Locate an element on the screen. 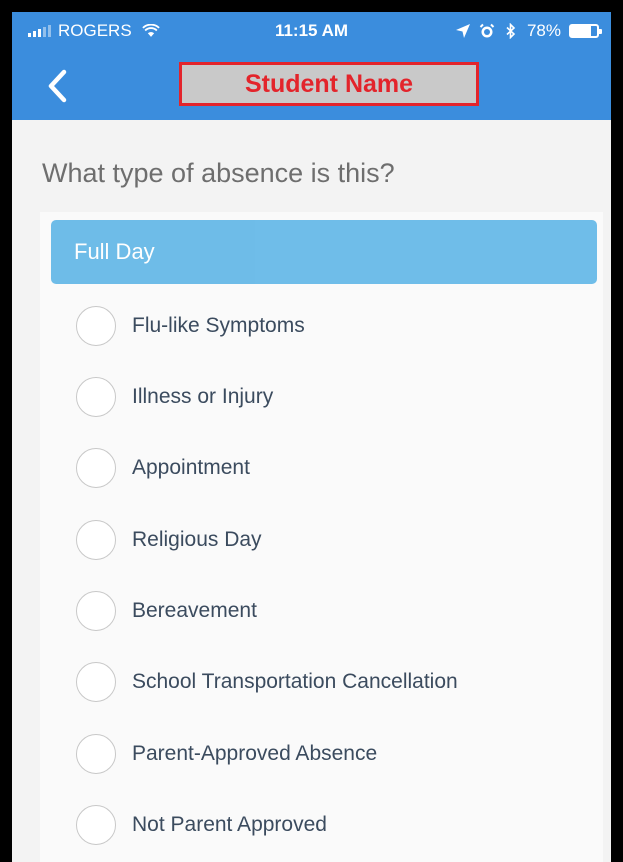 Image resolution: width=623 pixels, height=862 pixels. status-right: 78% is located at coordinates (528, 31).